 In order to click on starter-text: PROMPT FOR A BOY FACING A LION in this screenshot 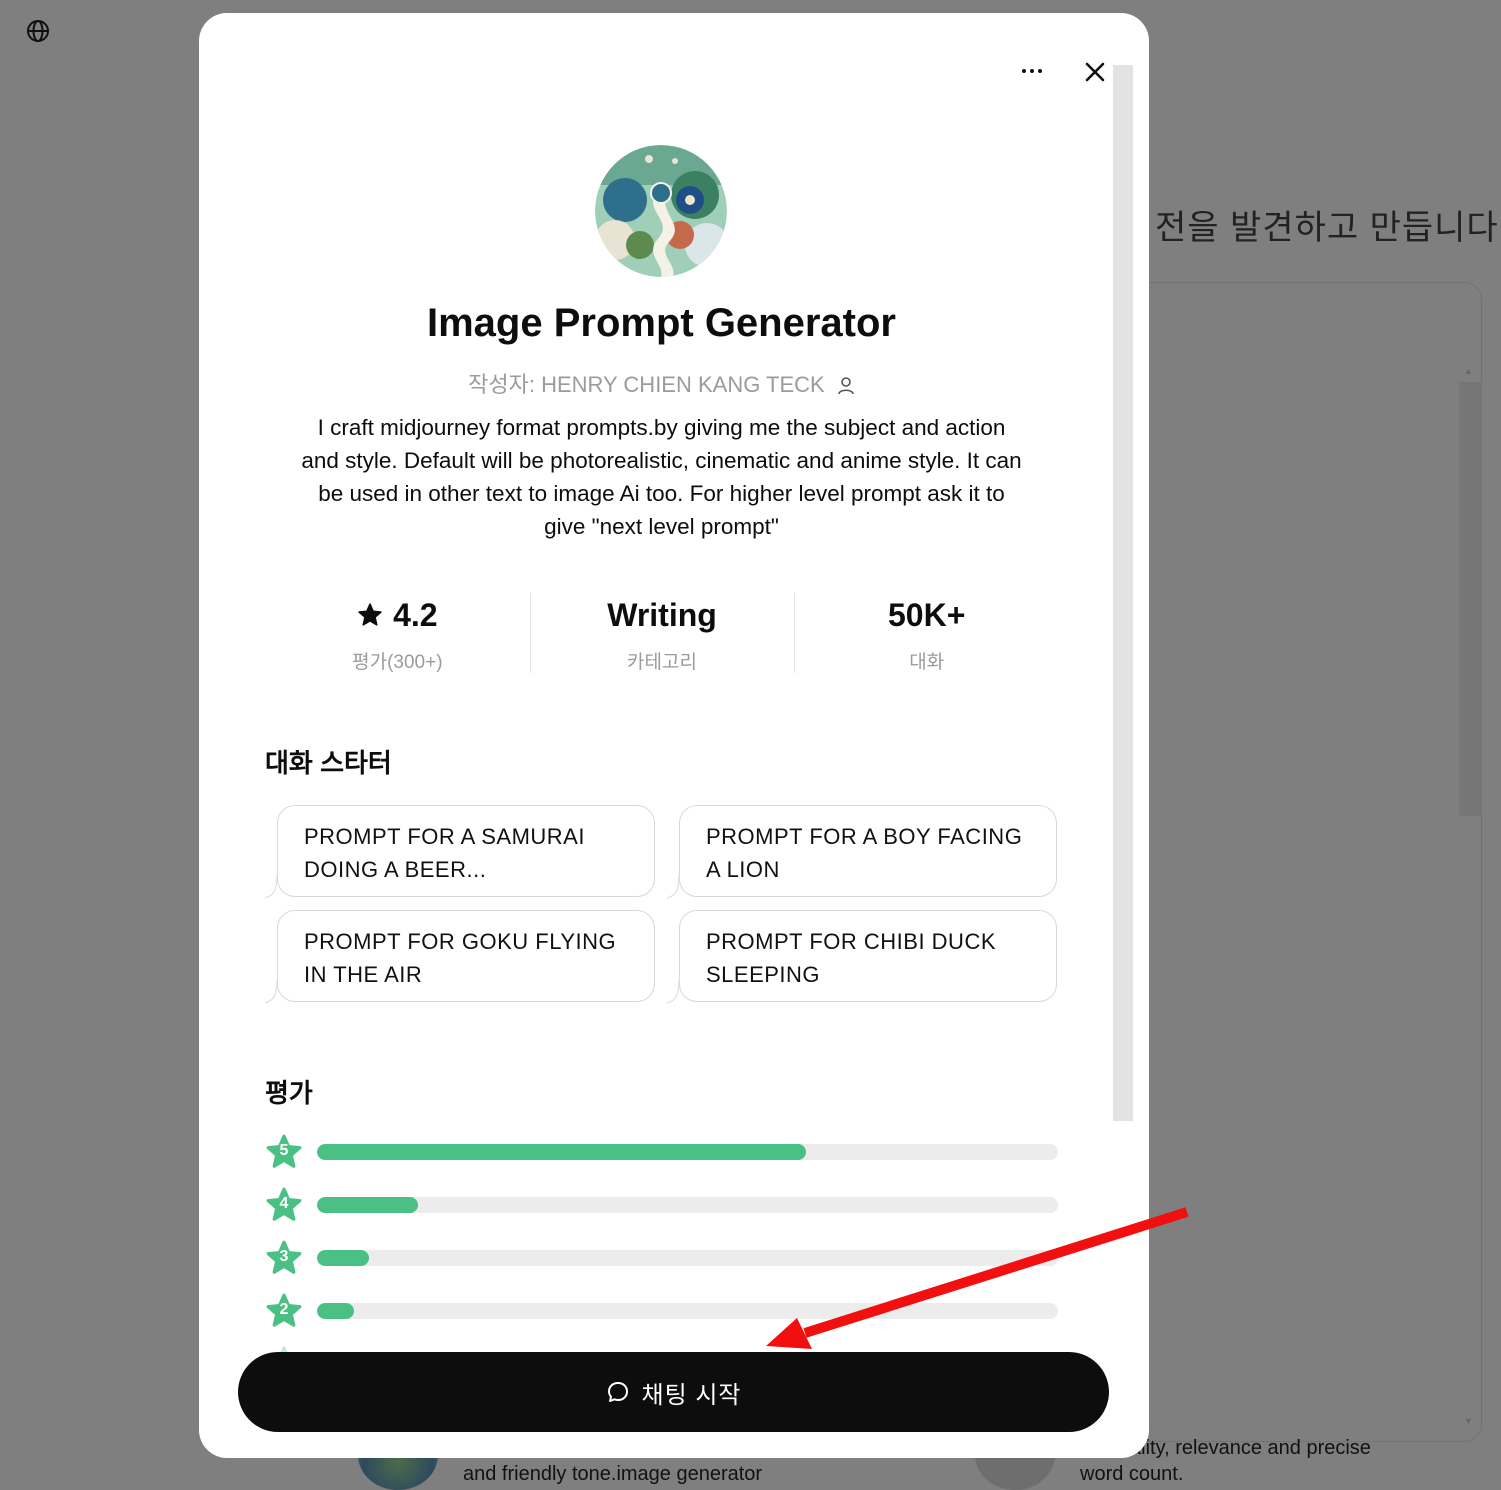, I will do `click(868, 851)`.